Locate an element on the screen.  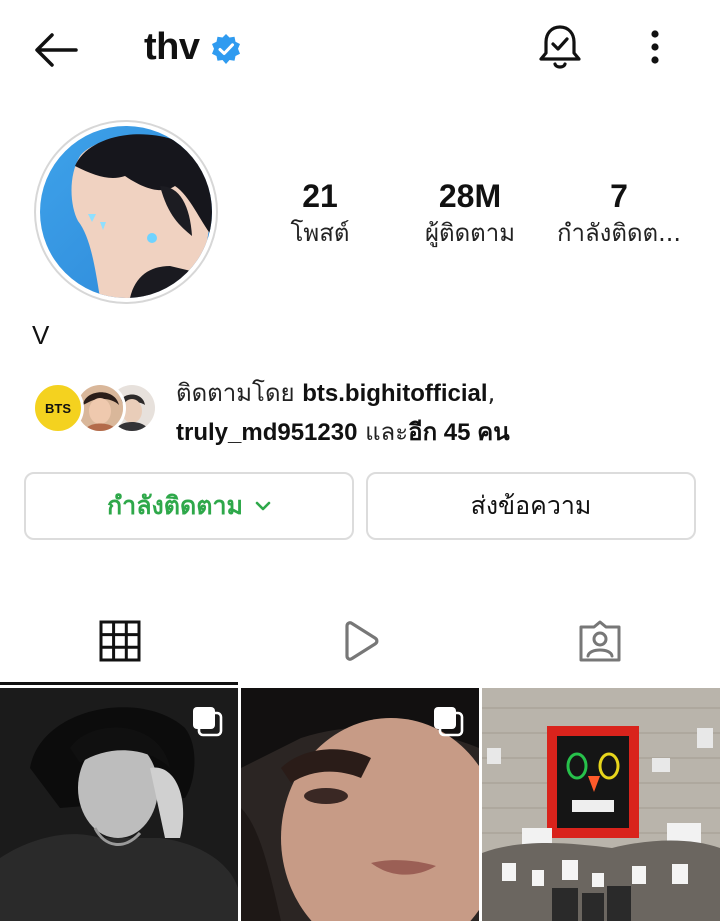
reels-icon is located at coordinates (362, 641).